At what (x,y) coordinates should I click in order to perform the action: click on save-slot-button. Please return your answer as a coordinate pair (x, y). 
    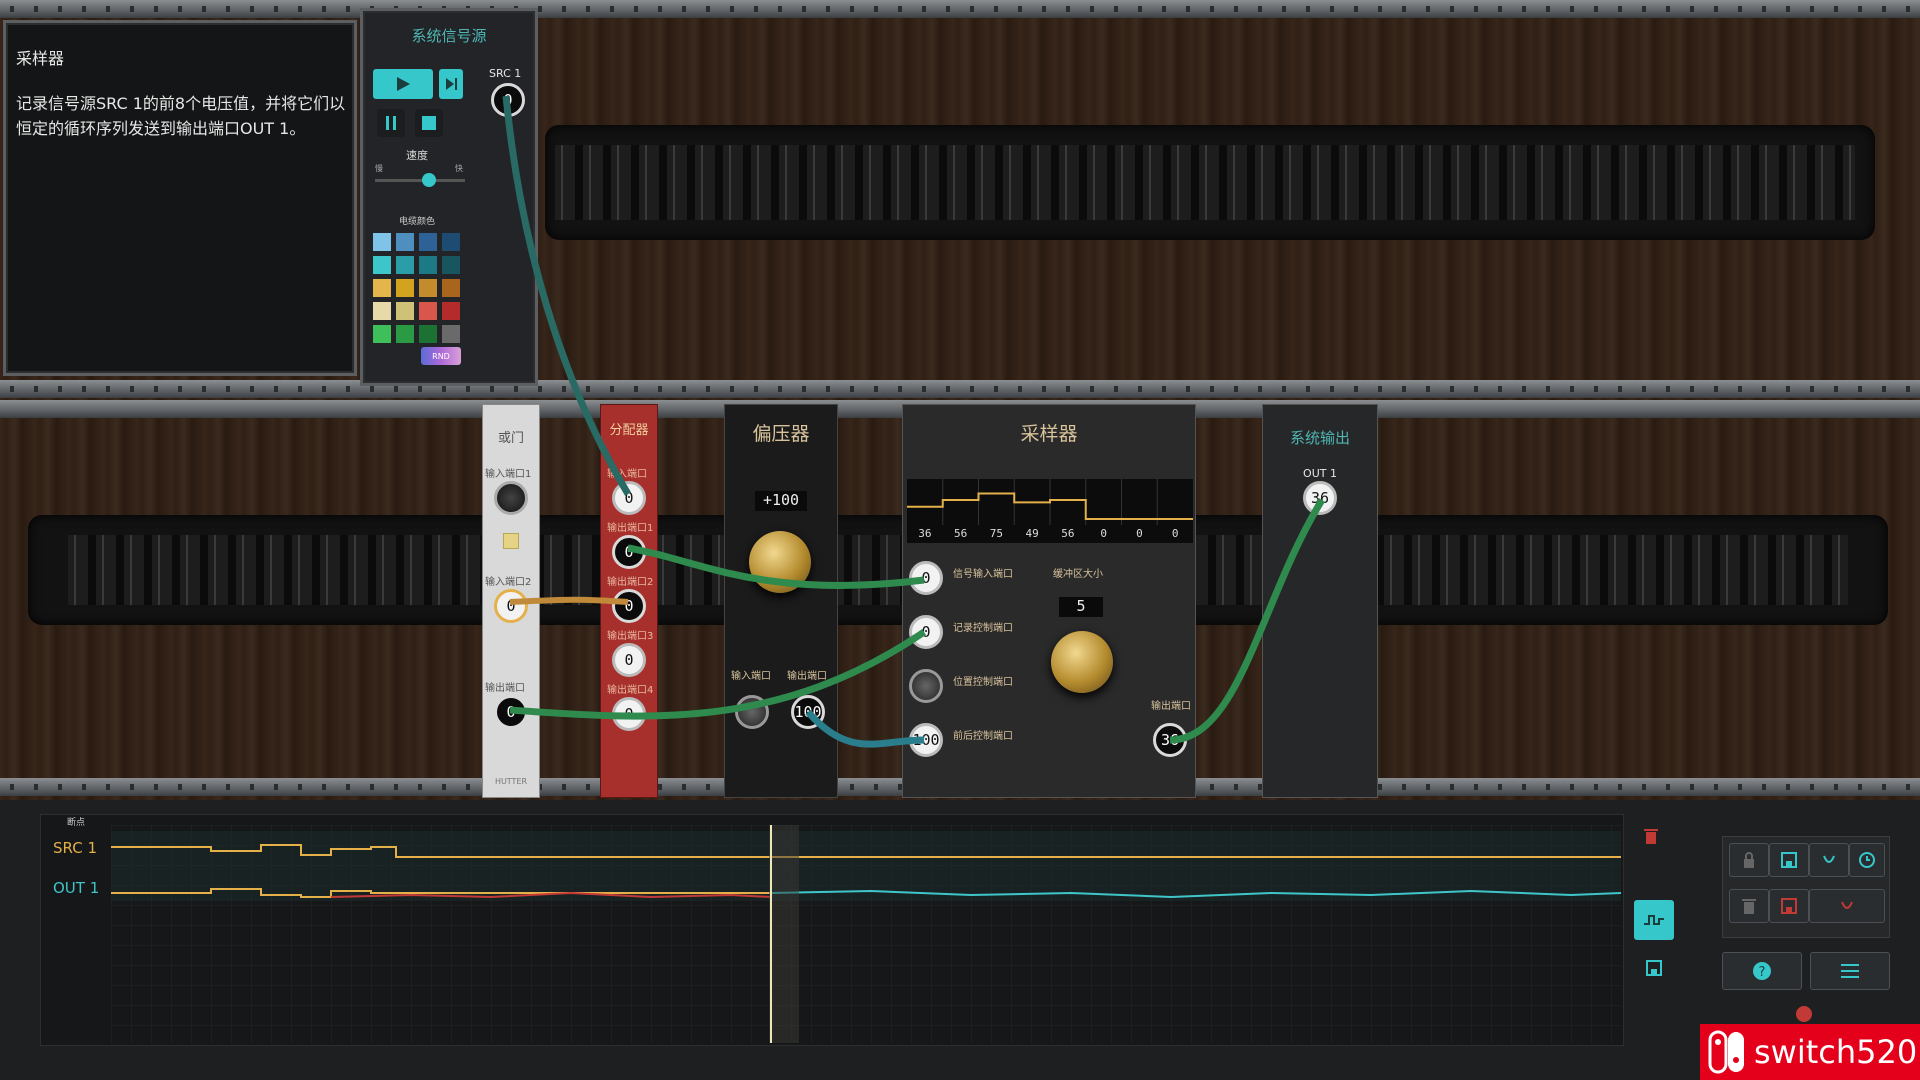
    Looking at the image, I should click on (1789, 860).